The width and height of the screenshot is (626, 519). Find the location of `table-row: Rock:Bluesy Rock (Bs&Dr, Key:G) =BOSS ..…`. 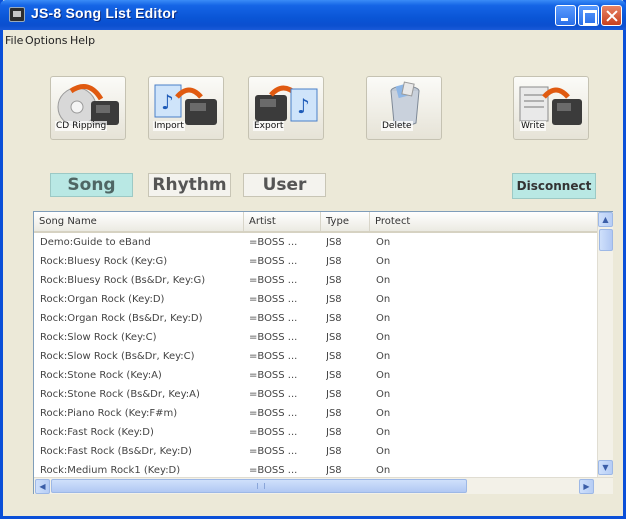

table-row: Rock:Bluesy Rock (Bs&Dr, Key:G) =BOSS ..… is located at coordinates (315, 281).